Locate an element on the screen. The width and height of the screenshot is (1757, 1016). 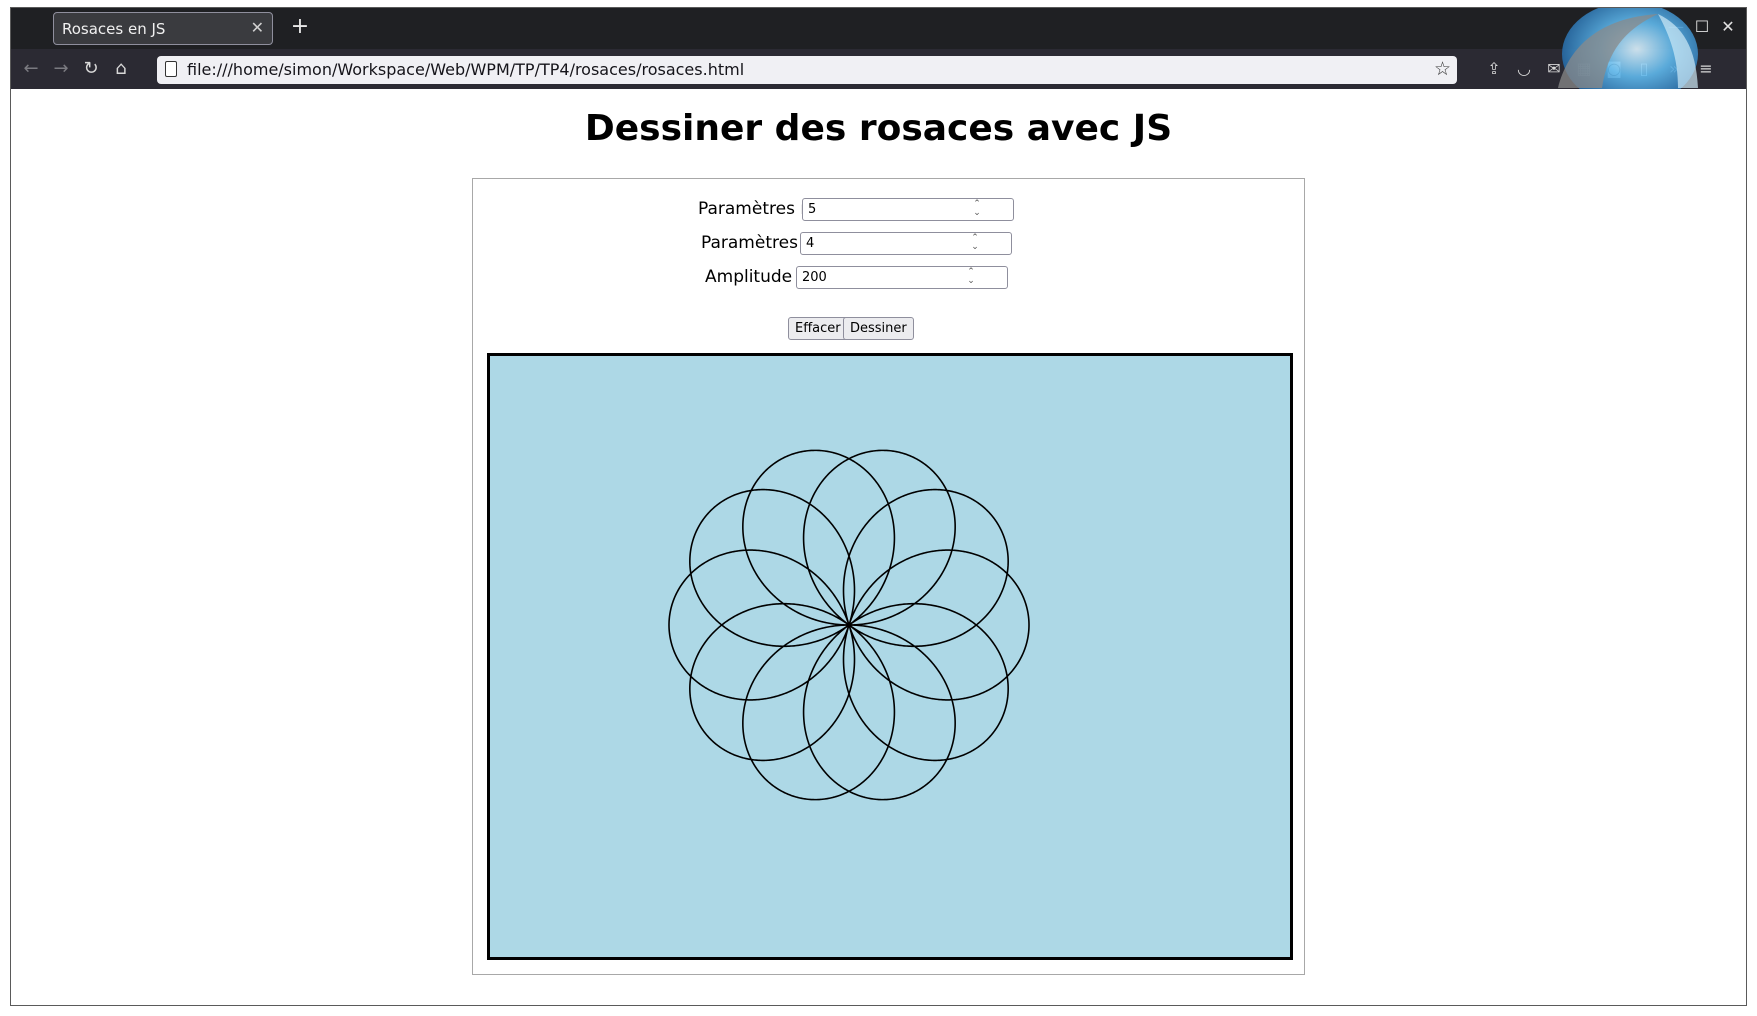
draw-button: Dessiner is located at coordinates (878, 328).